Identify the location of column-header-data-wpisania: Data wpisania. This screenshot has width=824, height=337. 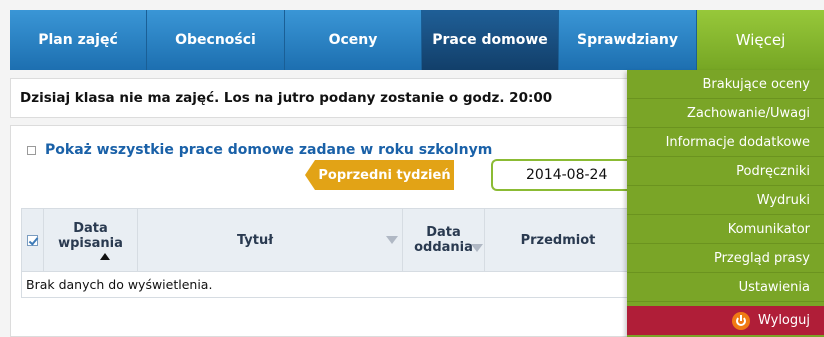
(91, 240).